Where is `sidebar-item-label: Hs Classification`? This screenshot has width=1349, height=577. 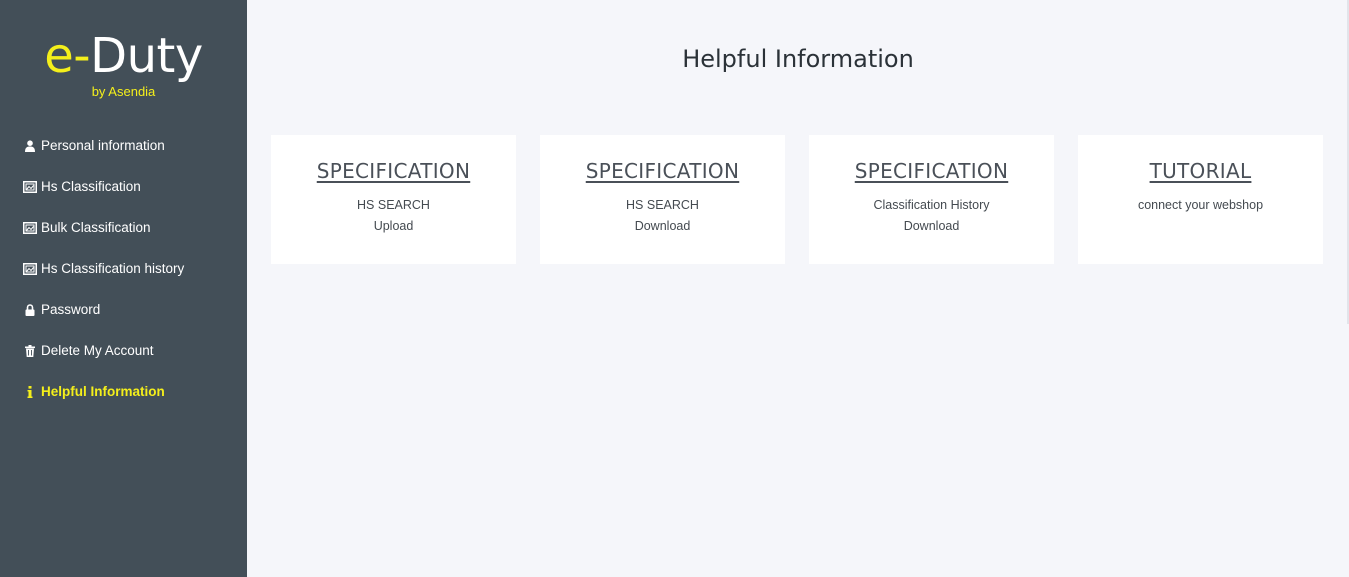 sidebar-item-label: Hs Classification is located at coordinates (91, 186).